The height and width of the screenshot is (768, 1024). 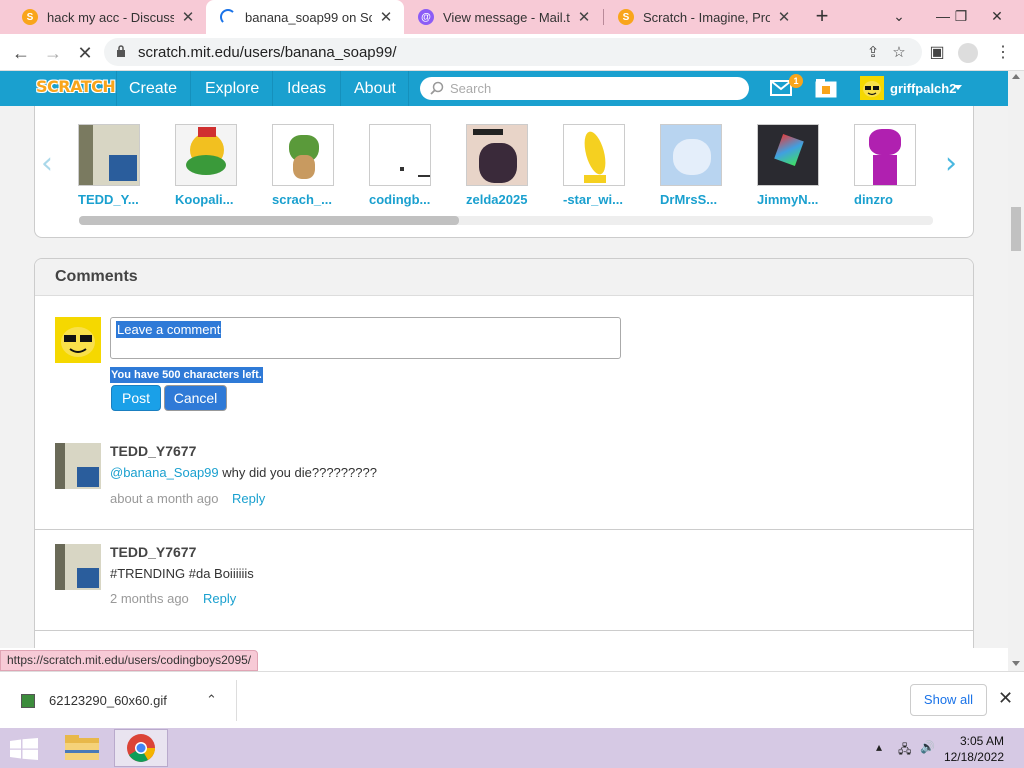 I want to click on share-icon: ⇪, so click(x=873, y=52).